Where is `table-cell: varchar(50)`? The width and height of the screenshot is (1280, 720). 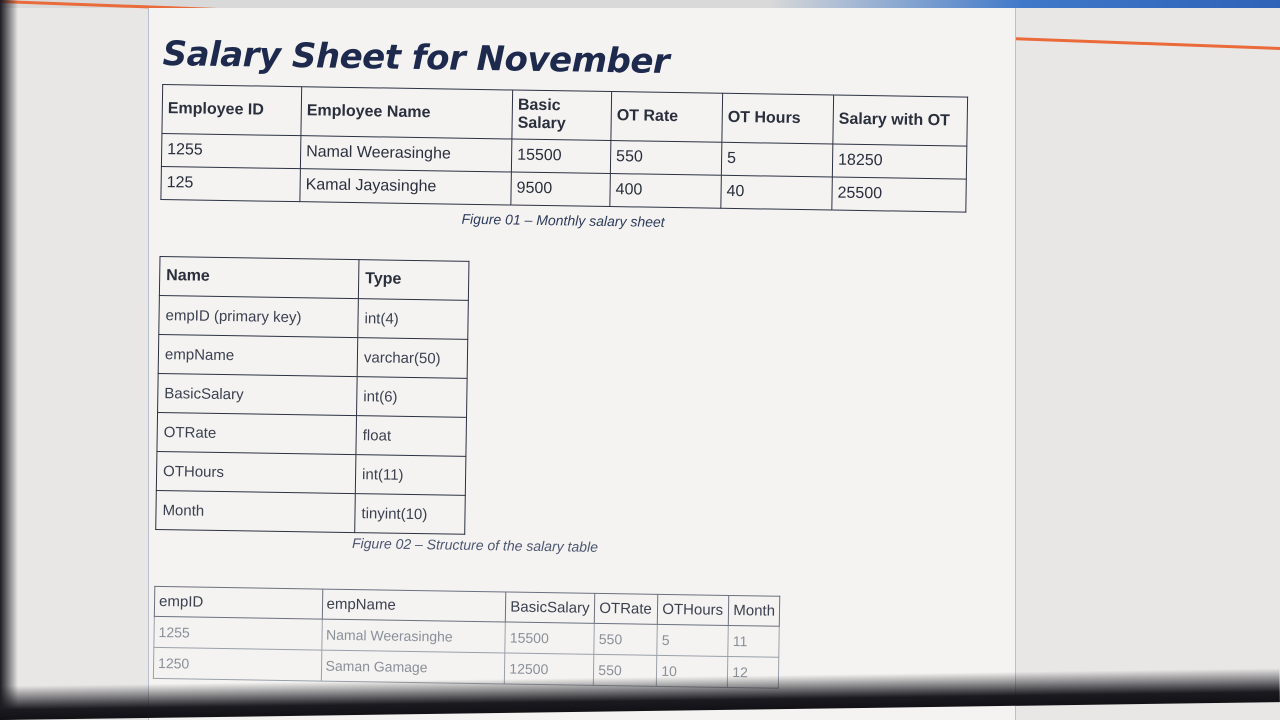
table-cell: varchar(50) is located at coordinates (412, 358).